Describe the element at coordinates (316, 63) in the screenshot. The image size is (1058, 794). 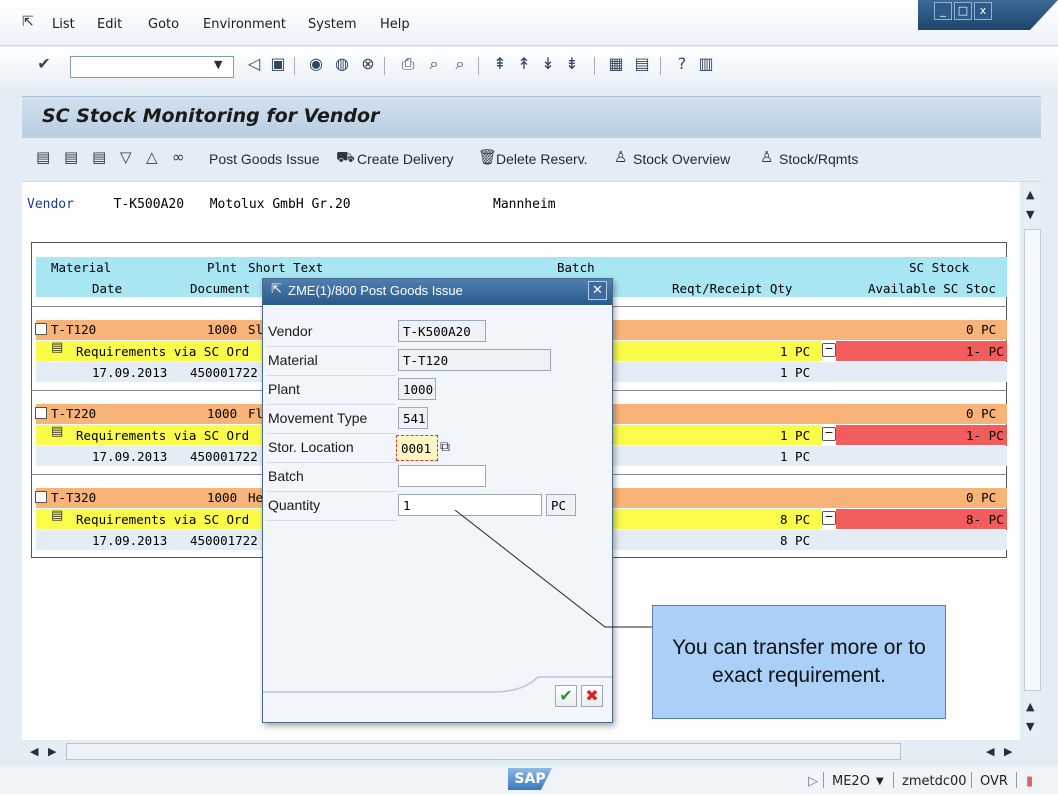
I see `back-icon: ◉` at that location.